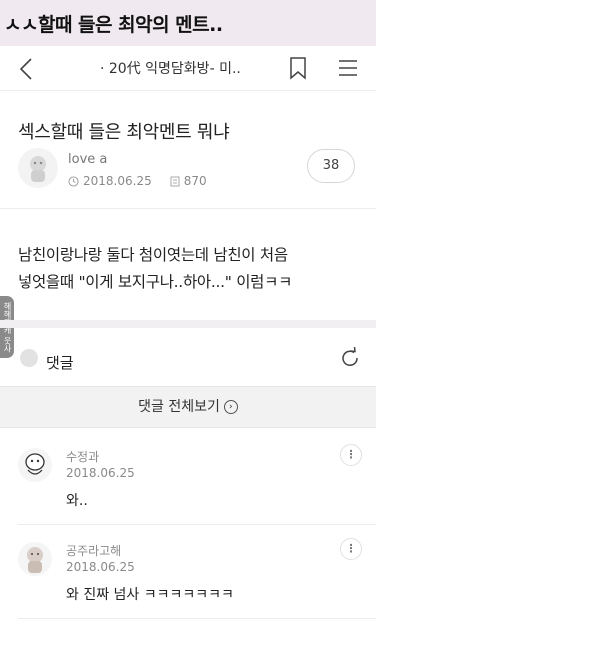  I want to click on top-bar: · 20代 익명담화방- 미.., so click(188, 68).